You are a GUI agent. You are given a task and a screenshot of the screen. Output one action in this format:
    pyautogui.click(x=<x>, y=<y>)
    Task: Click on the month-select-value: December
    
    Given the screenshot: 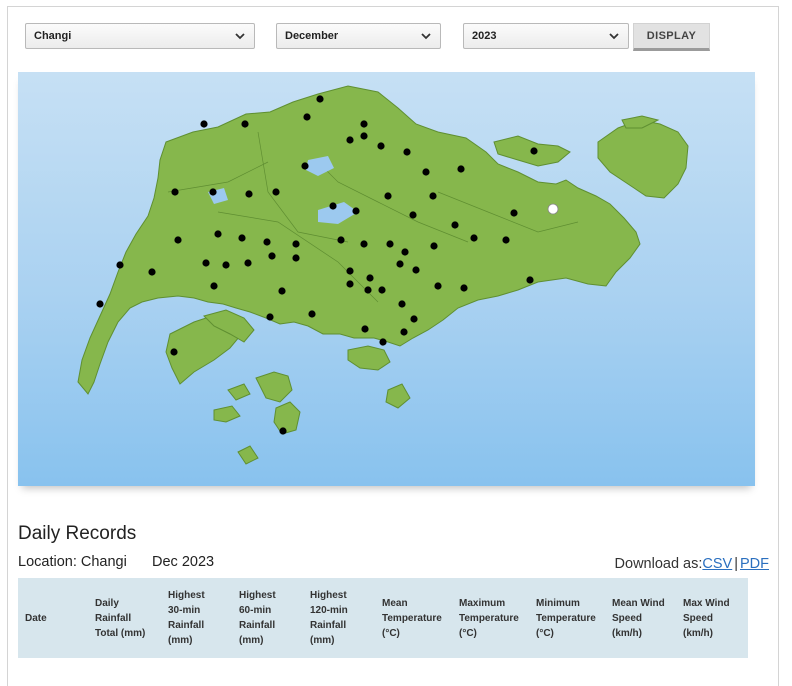 What is the action you would take?
    pyautogui.click(x=312, y=36)
    